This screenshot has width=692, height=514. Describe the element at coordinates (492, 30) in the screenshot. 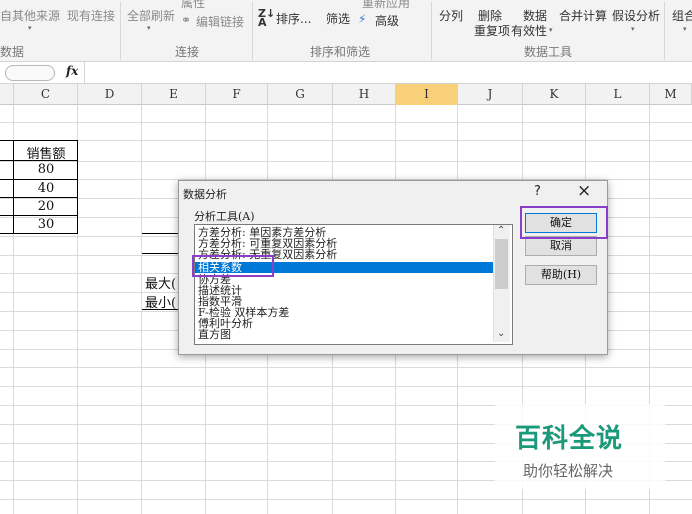

I see `remove-duplicates-label-2: 重复项` at that location.